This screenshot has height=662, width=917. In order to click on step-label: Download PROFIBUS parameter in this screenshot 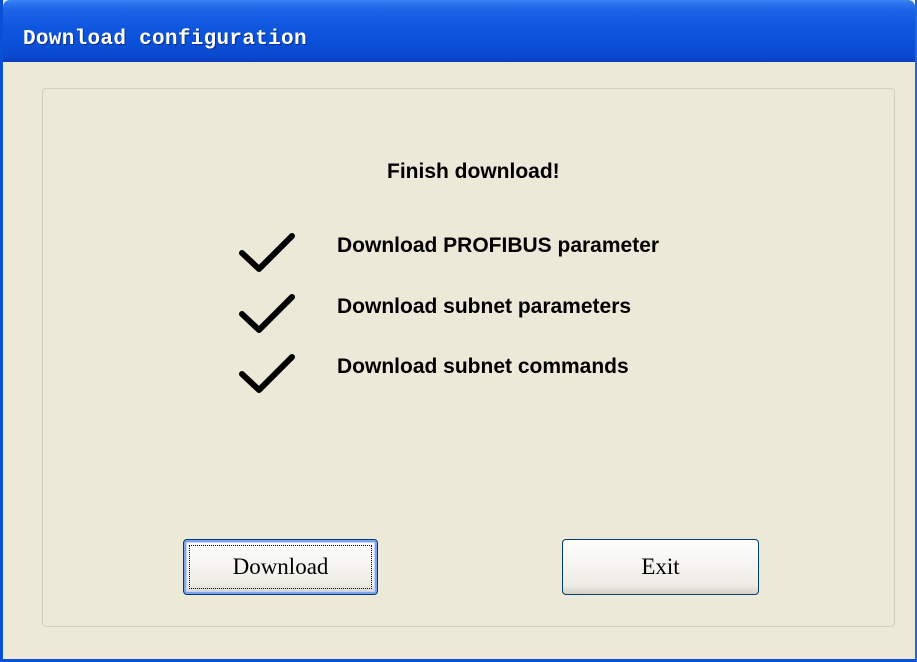, I will do `click(498, 245)`.